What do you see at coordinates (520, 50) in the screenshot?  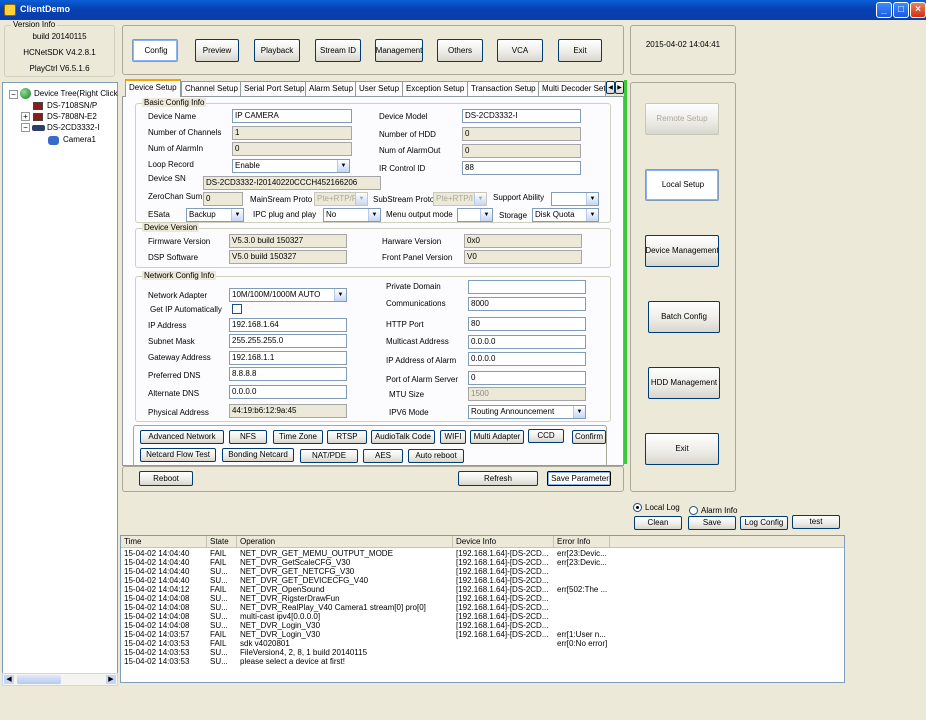 I see `vca-button: VCA` at bounding box center [520, 50].